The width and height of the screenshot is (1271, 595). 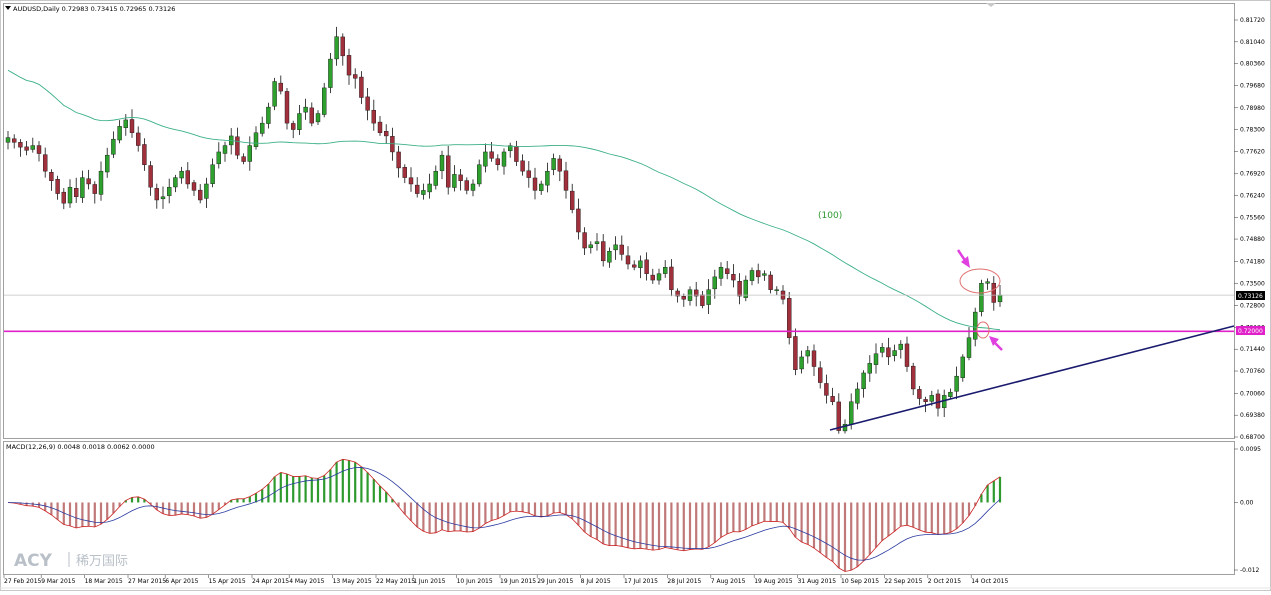 What do you see at coordinates (596, 581) in the screenshot?
I see `time-tick-label: 8 Jul 2015` at bounding box center [596, 581].